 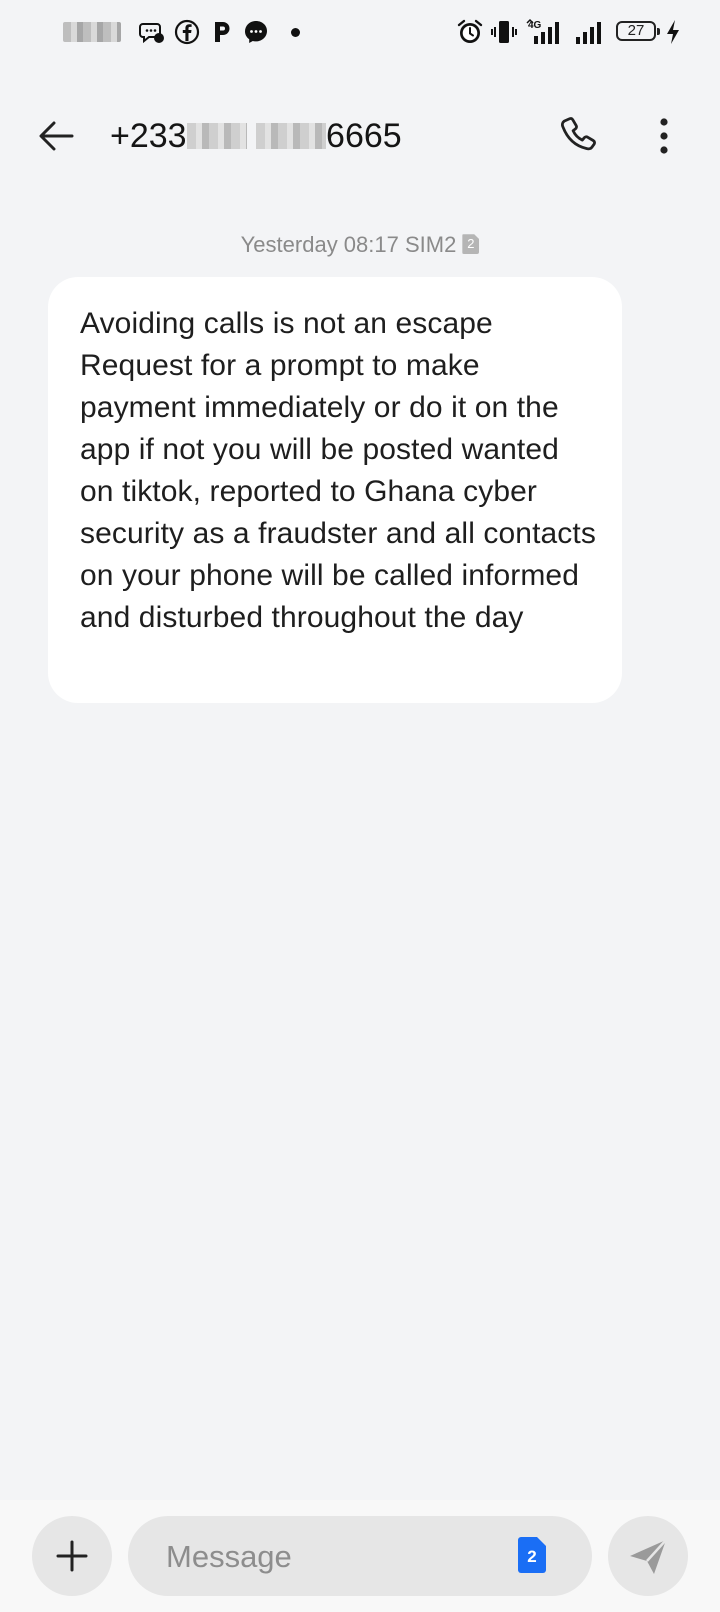 What do you see at coordinates (348, 244) in the screenshot?
I see `timestamp-text: Yesterday 08:17 SIM2` at bounding box center [348, 244].